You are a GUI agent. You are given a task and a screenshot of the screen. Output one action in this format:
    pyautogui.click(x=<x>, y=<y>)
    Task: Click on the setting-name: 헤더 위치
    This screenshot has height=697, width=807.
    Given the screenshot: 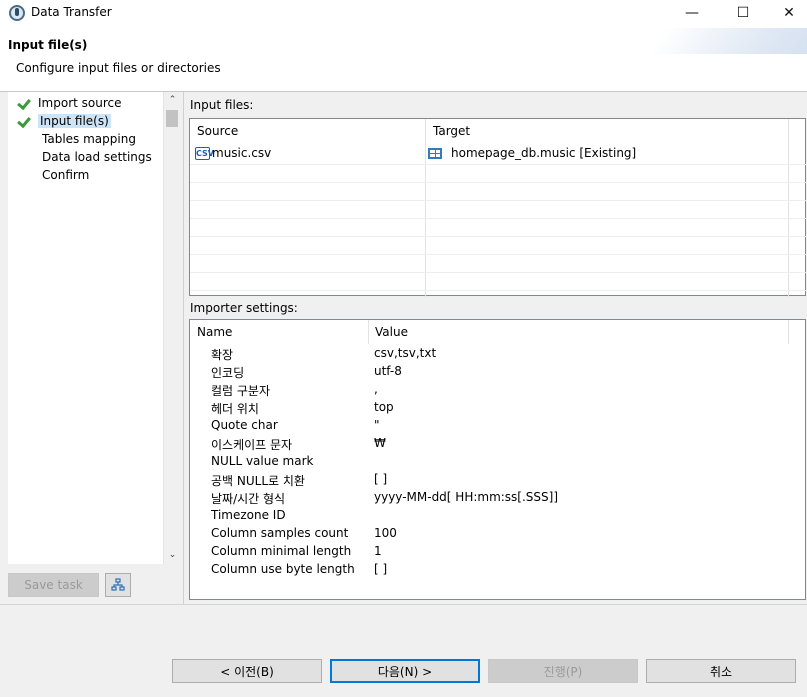 What is the action you would take?
    pyautogui.click(x=235, y=409)
    